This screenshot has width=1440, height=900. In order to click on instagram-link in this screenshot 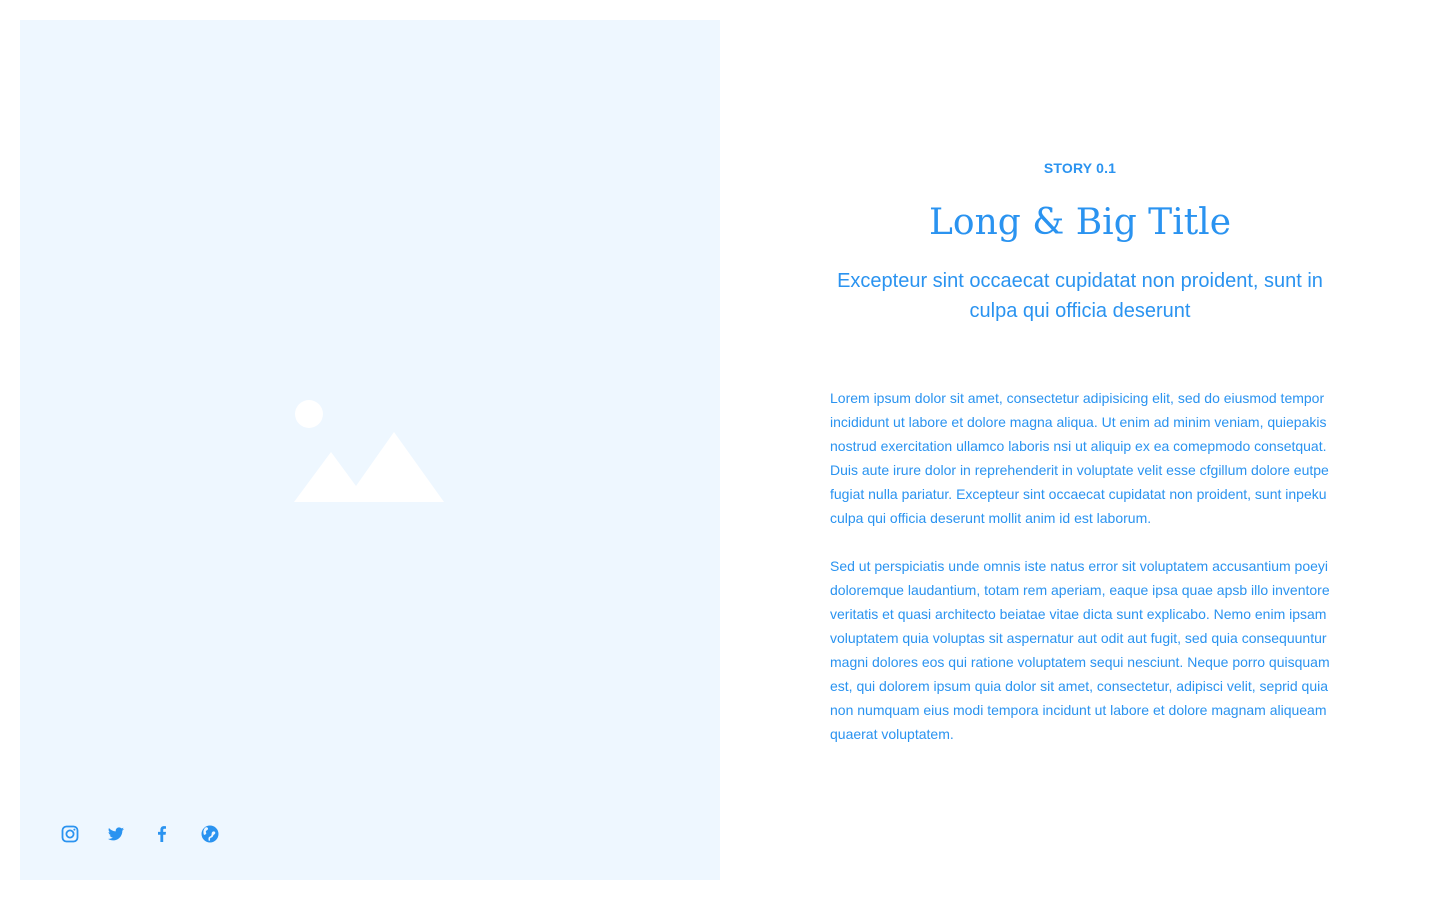, I will do `click(70, 834)`.